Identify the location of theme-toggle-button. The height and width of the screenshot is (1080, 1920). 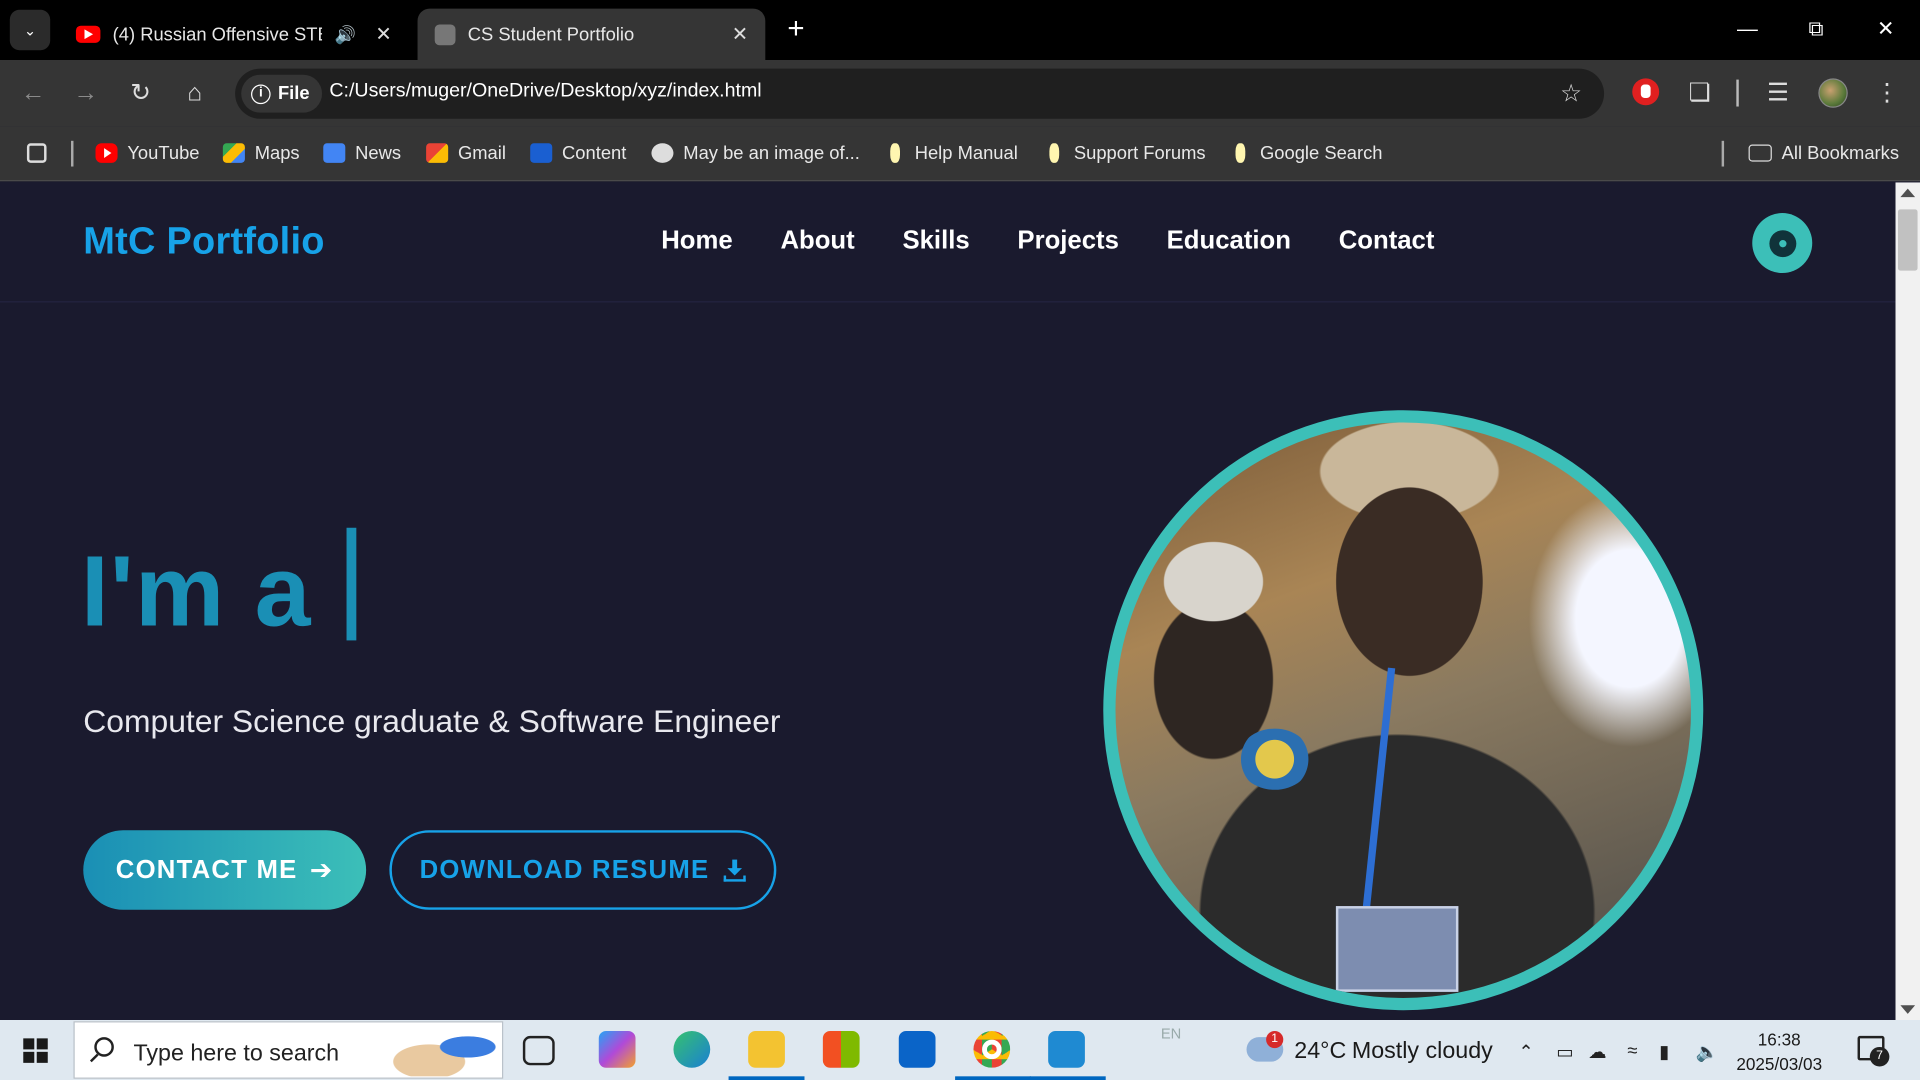
(1782, 243).